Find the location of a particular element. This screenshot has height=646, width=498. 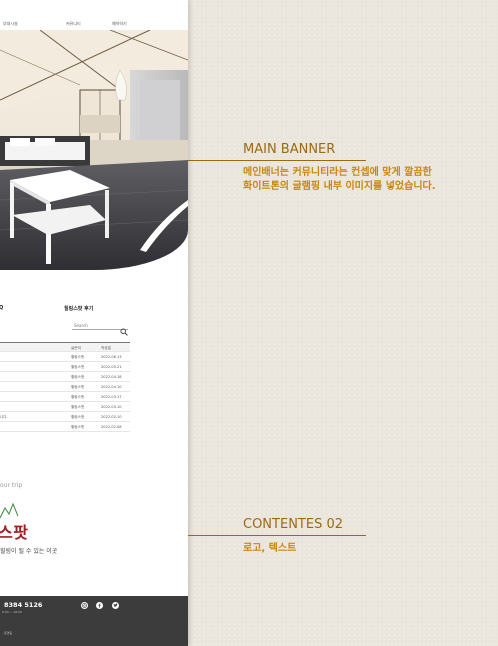

row-date: 2022.04.10 is located at coordinates (111, 387).